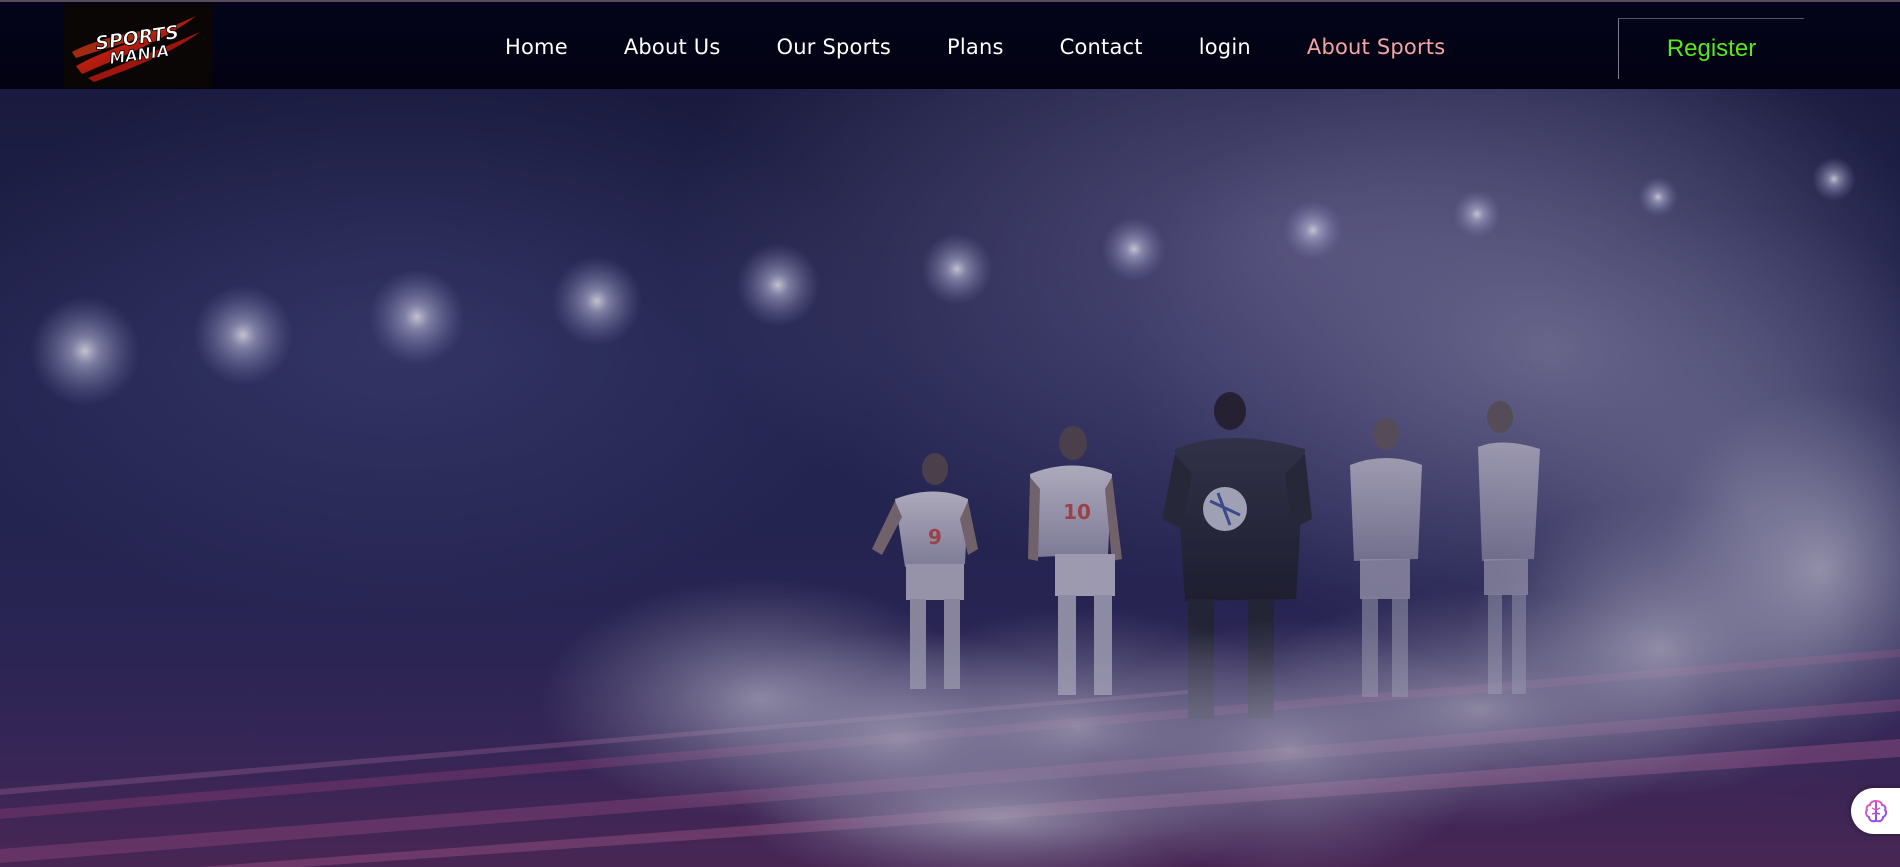  I want to click on assistant-bubble, so click(1875, 811).